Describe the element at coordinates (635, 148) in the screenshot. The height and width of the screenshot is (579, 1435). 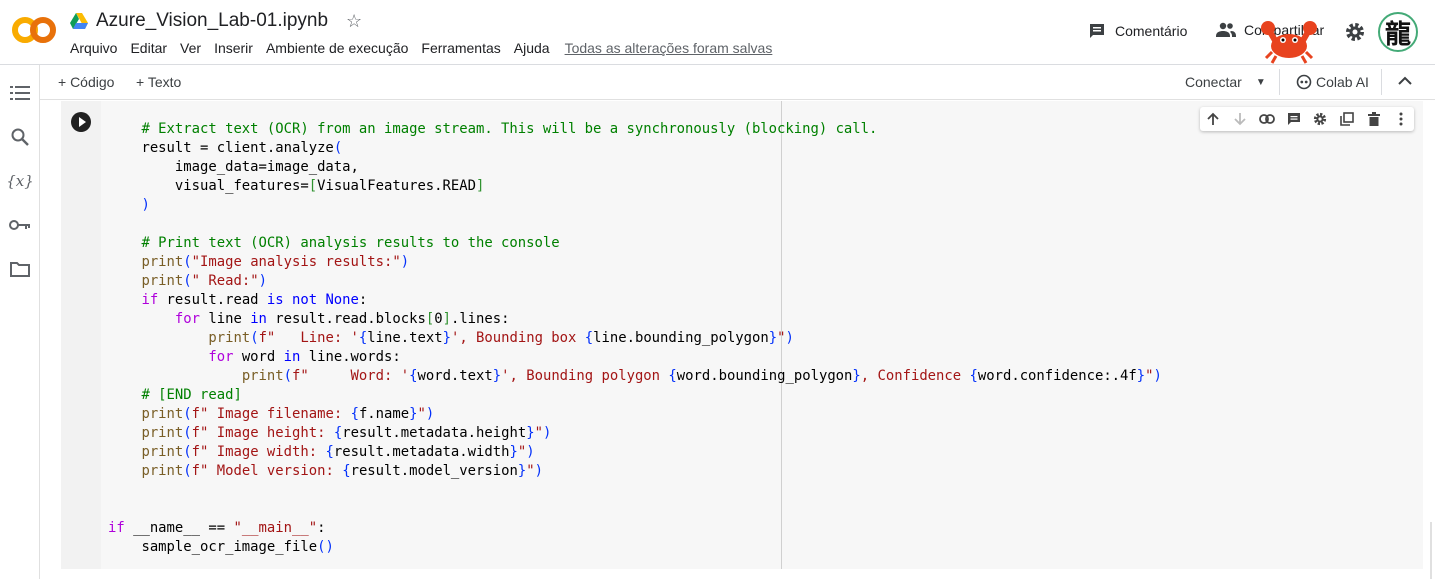
I see `code-line: result = client.analyze(` at that location.